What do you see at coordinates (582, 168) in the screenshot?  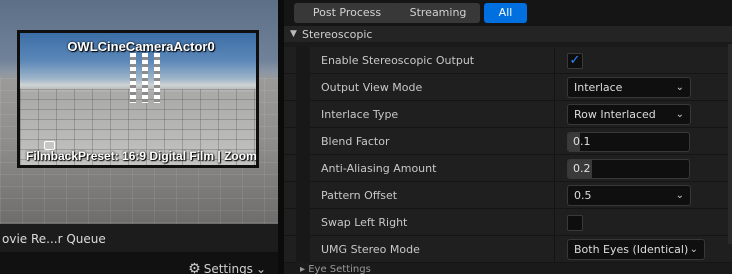 I see `field-value: 0.2` at bounding box center [582, 168].